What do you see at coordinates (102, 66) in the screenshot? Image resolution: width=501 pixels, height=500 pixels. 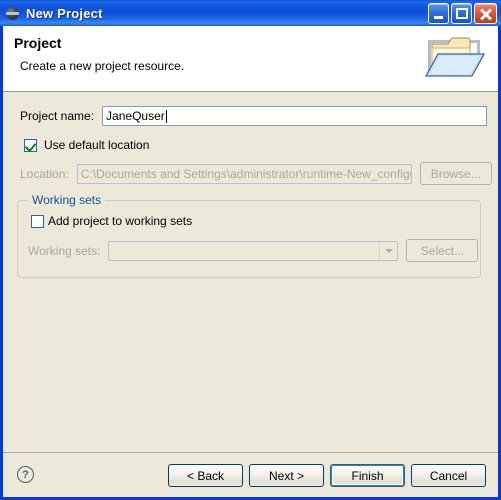 I see `page-description: Create a new project resource.` at bounding box center [102, 66].